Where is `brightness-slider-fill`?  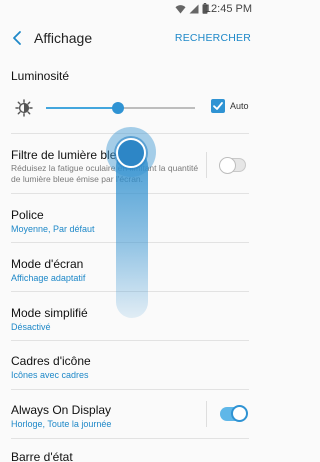 brightness-slider-fill is located at coordinates (82, 108).